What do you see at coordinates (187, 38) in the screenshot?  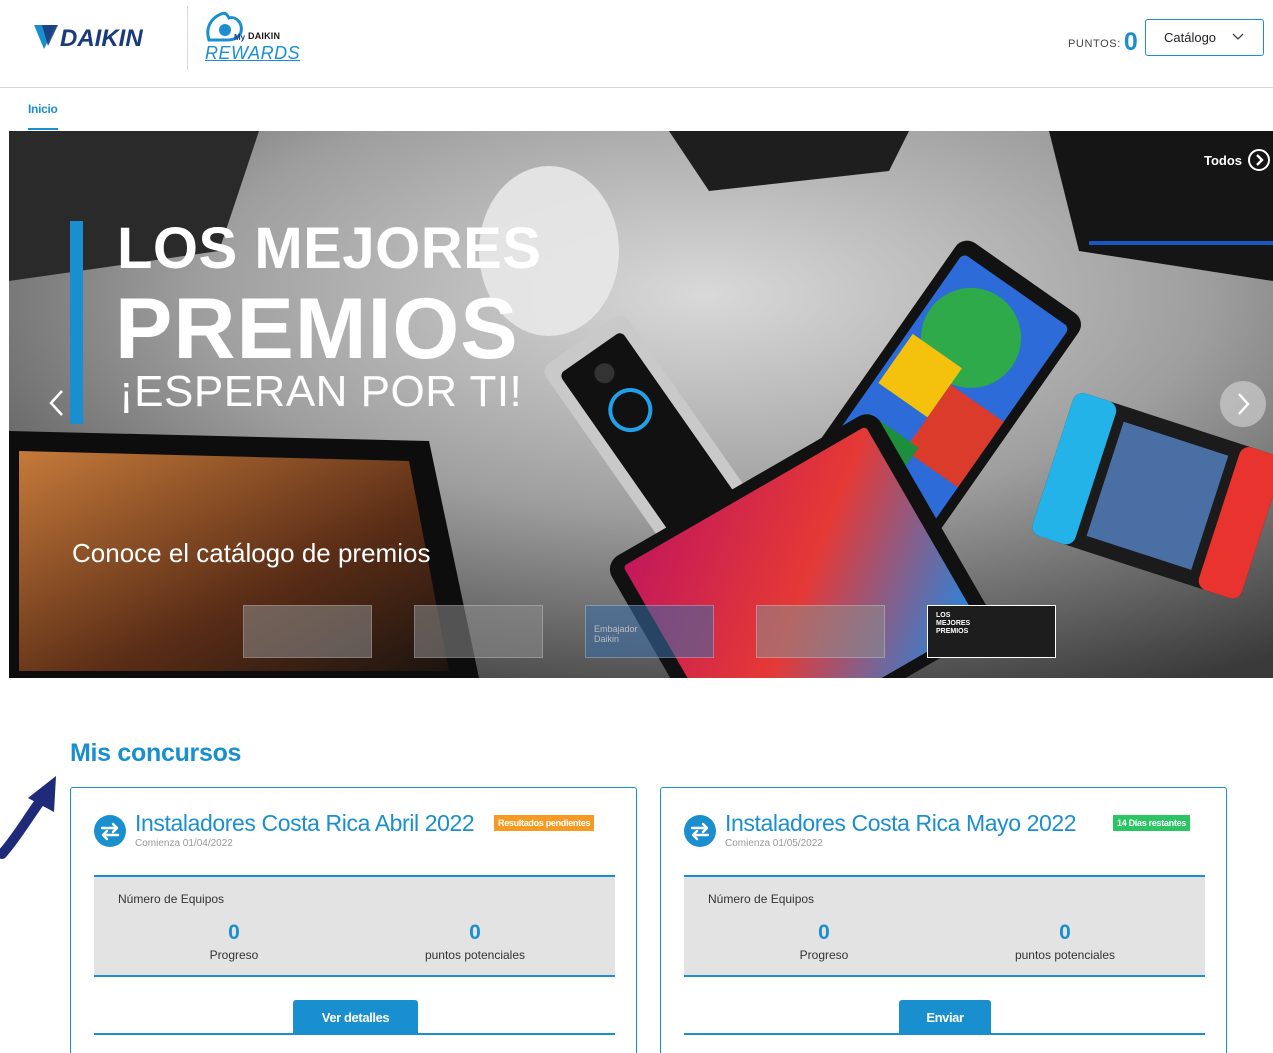 I see `logo-divider` at bounding box center [187, 38].